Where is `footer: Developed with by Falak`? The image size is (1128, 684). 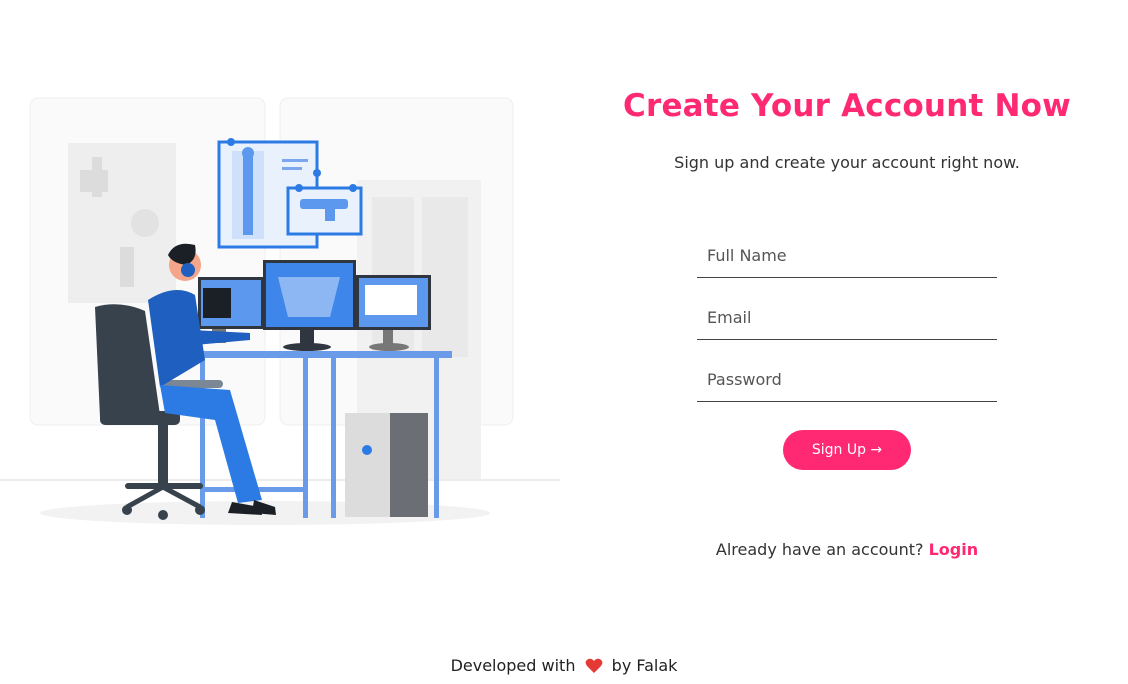 footer: Developed with by Falak is located at coordinates (564, 665).